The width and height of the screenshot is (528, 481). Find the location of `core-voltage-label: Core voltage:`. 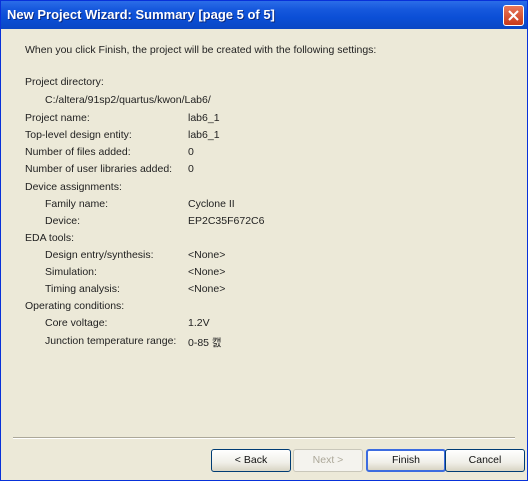

core-voltage-label: Core voltage: is located at coordinates (76, 323).